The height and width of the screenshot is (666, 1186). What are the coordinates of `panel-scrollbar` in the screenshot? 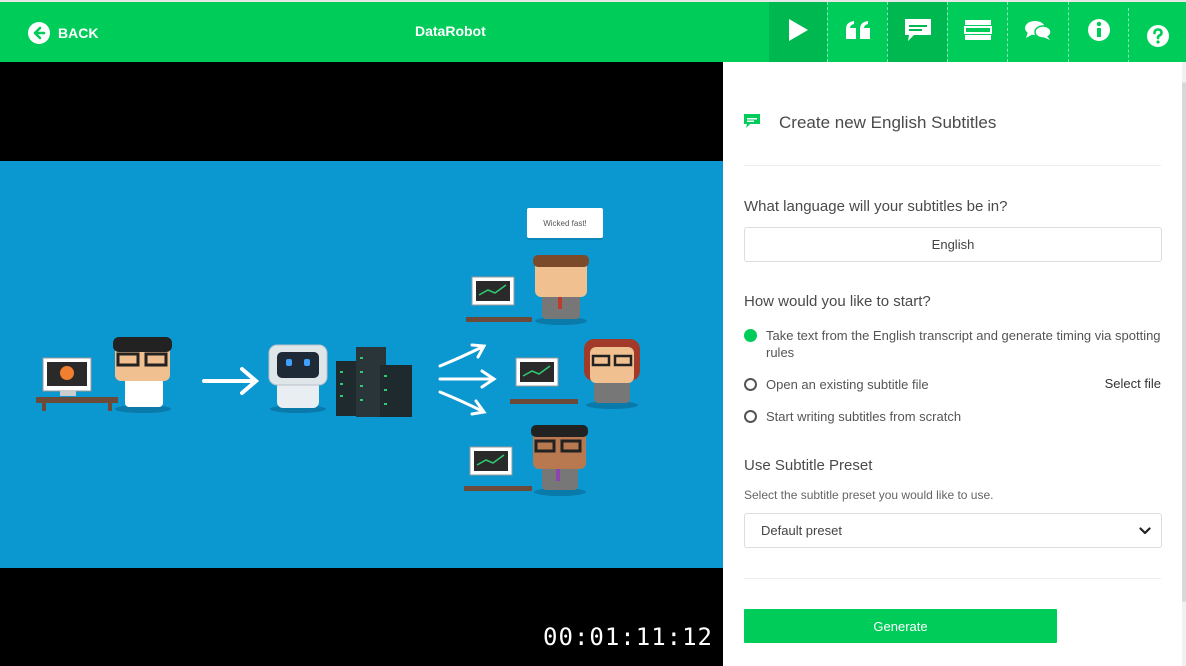 It's located at (1184, 364).